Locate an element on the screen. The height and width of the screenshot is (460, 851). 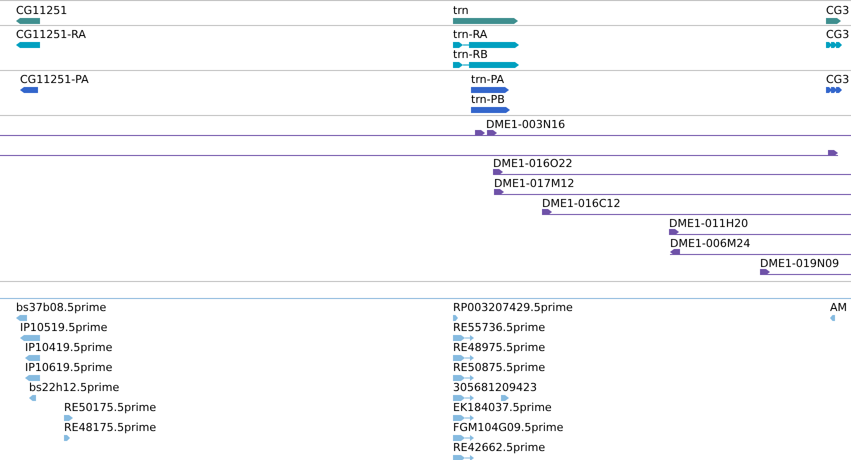
feature-label: CG11251 is located at coordinates (42, 11).